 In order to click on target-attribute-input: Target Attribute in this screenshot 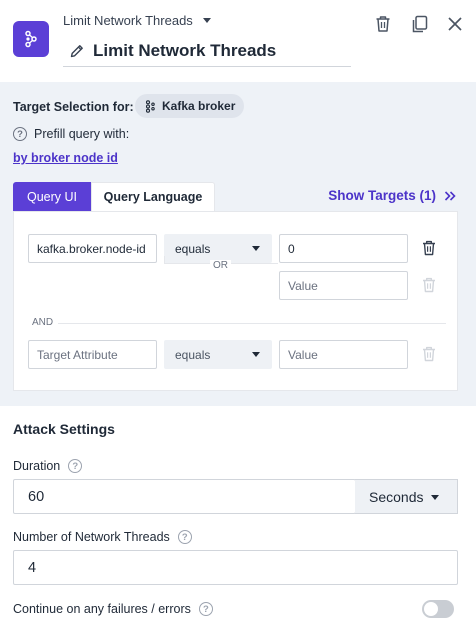, I will do `click(92, 354)`.